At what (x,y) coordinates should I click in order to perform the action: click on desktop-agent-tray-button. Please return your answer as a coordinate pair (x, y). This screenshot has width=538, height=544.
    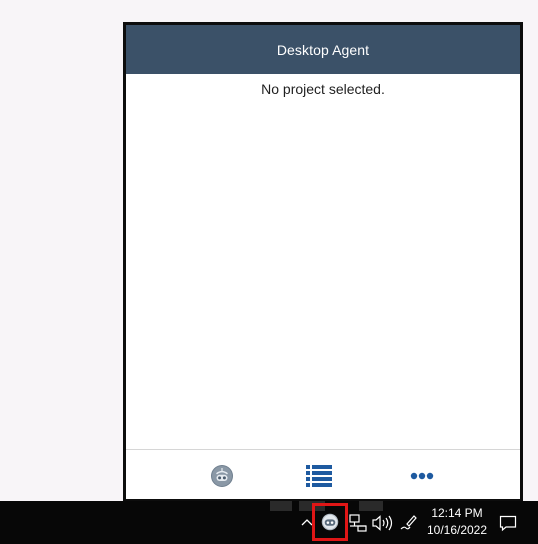
    Looking at the image, I should click on (330, 522).